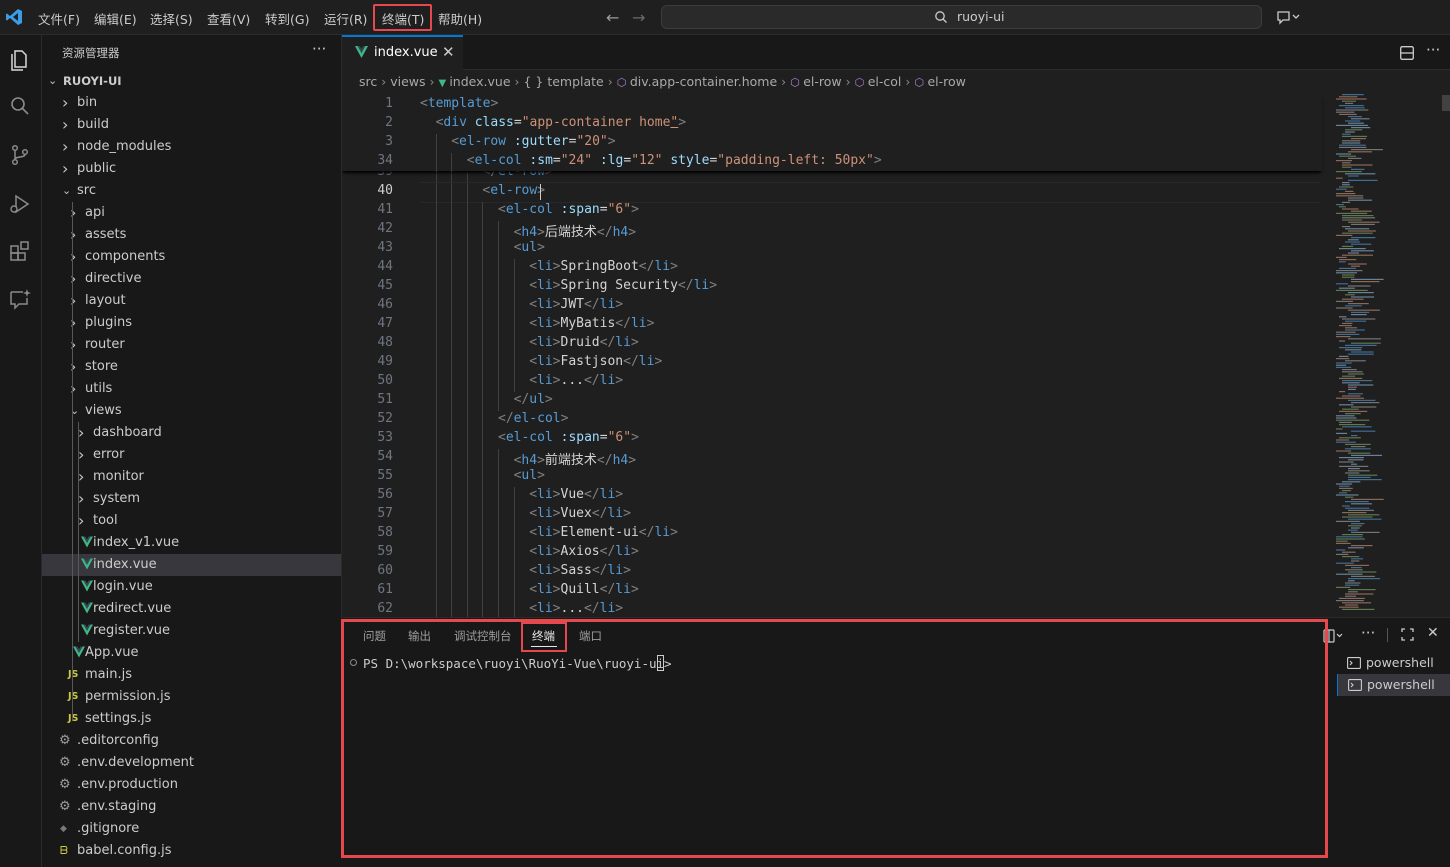  I want to click on breadcrumb-item: src, so click(368, 81).